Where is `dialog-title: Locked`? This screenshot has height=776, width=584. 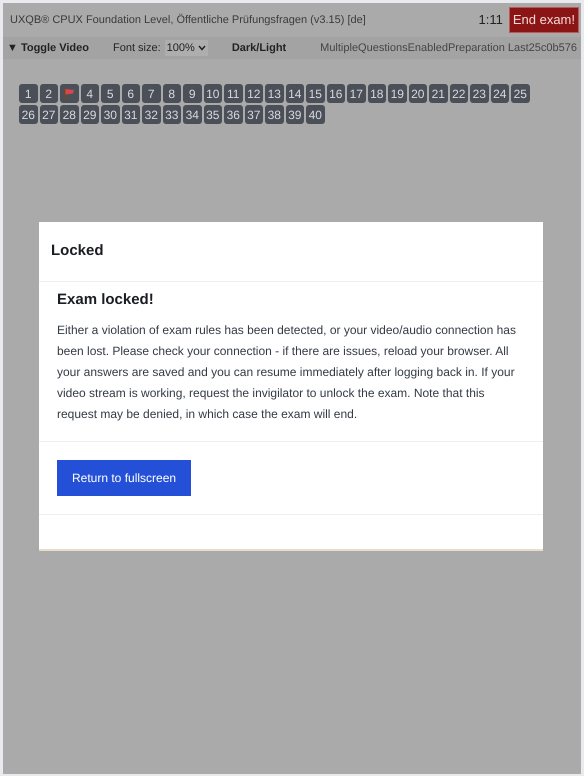 dialog-title: Locked is located at coordinates (77, 251).